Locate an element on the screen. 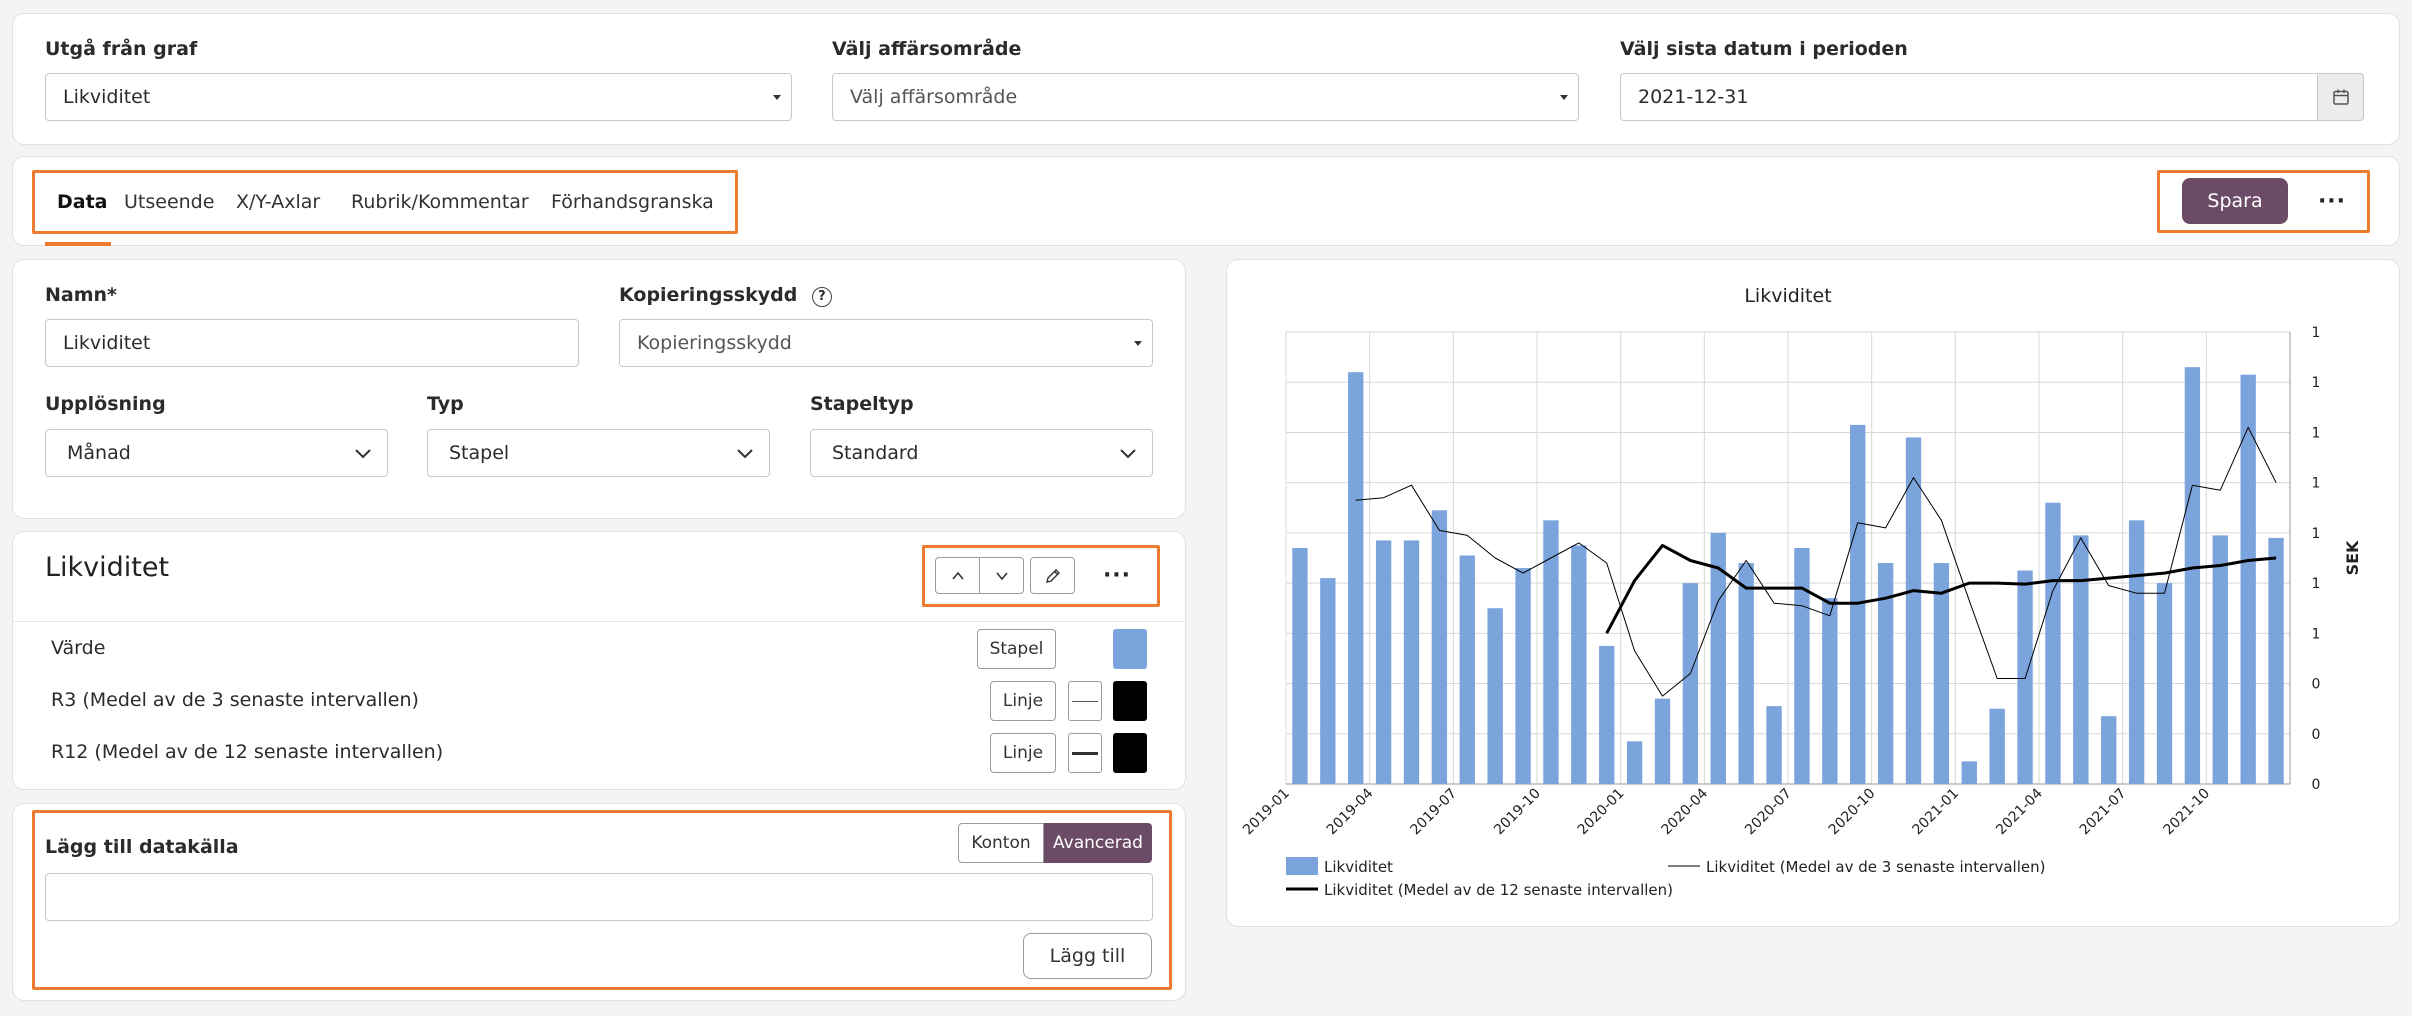 Image resolution: width=2412 pixels, height=1016 pixels. area-select-value: Välj affärsområde is located at coordinates (934, 97).